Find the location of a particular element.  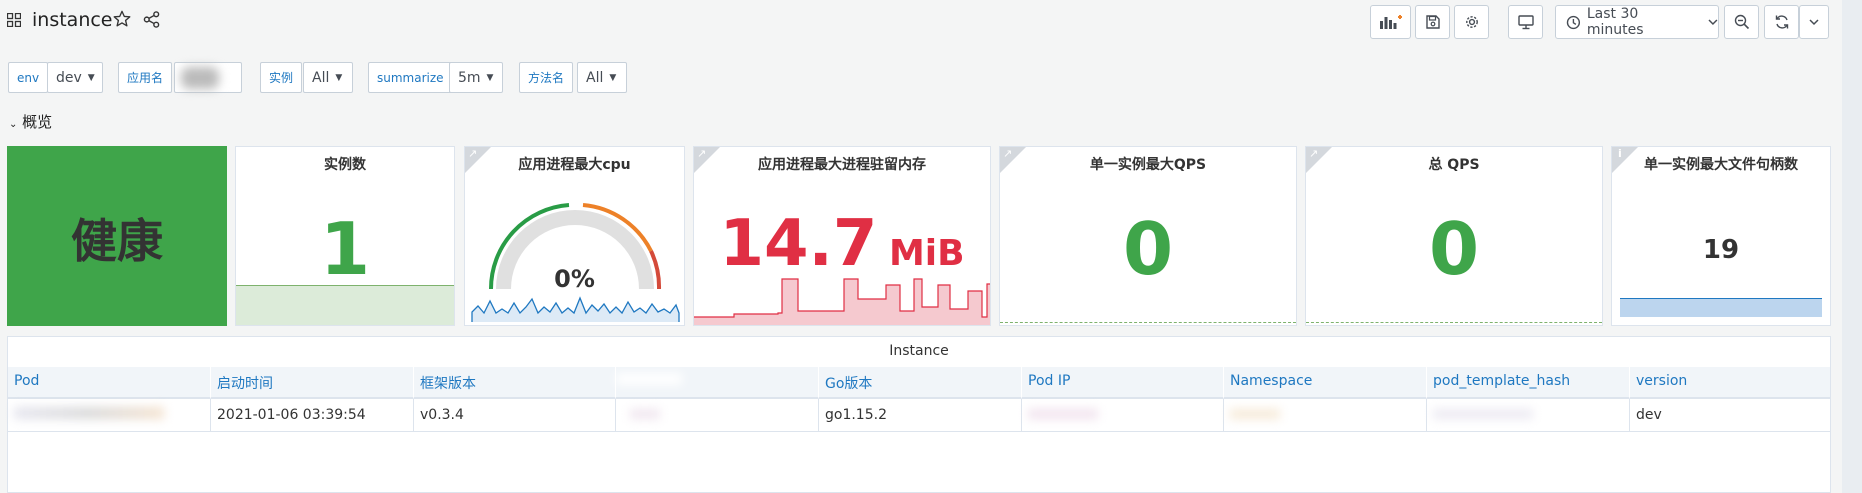

page-scrollbar is located at coordinates (1852, 246).